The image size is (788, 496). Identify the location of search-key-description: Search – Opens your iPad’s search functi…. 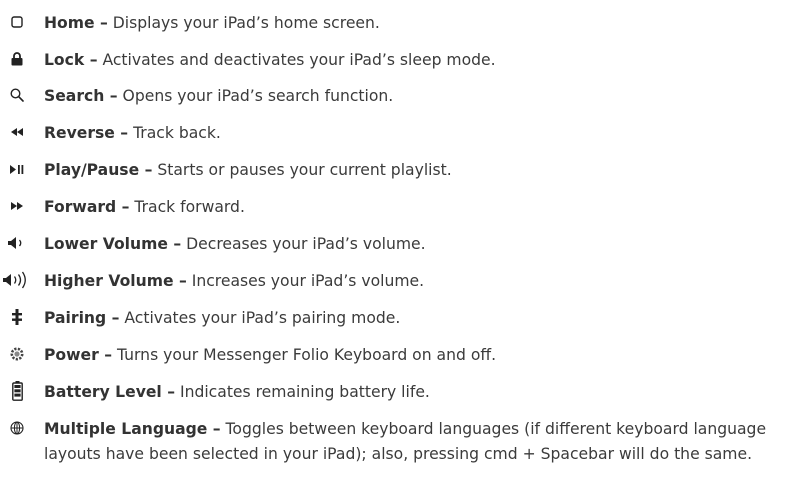
(409, 96).